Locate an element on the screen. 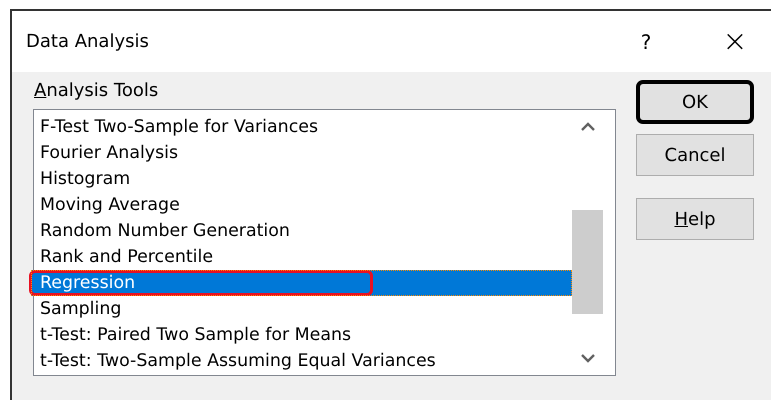 Image resolution: width=771 pixels, height=400 pixels. scroll-down-icon is located at coordinates (587, 358).